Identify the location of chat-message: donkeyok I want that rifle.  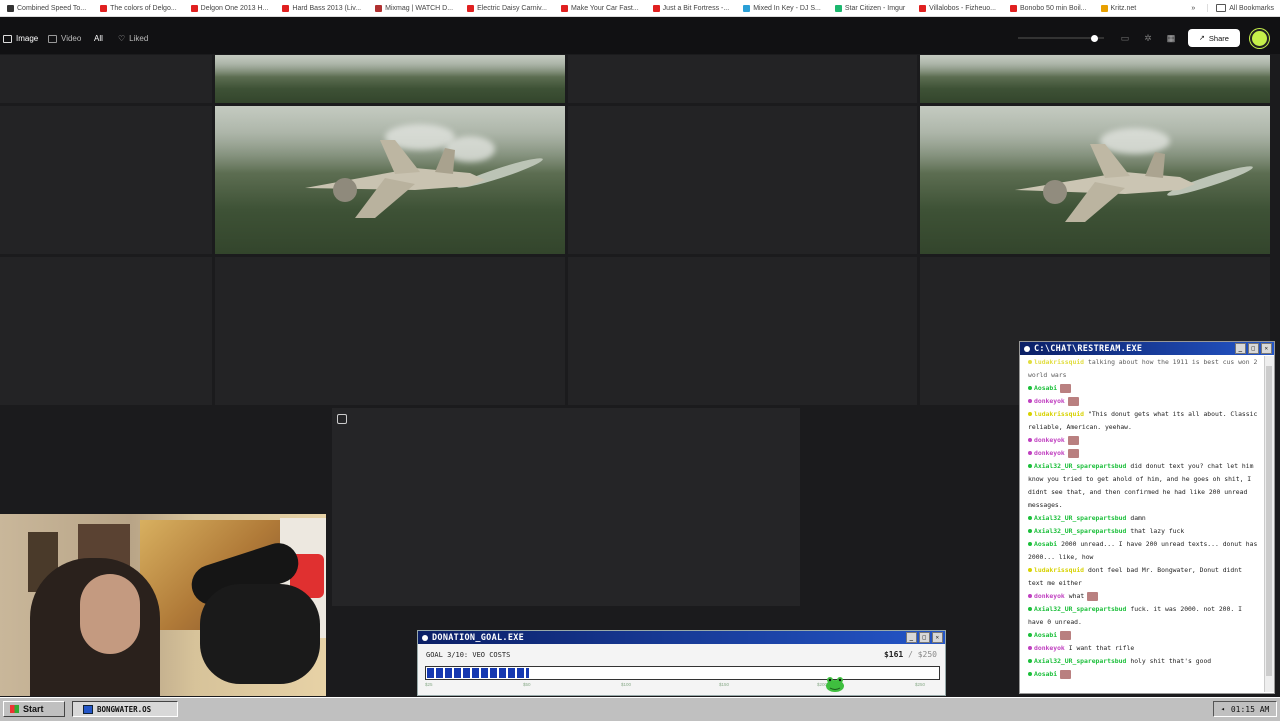
(1142, 648).